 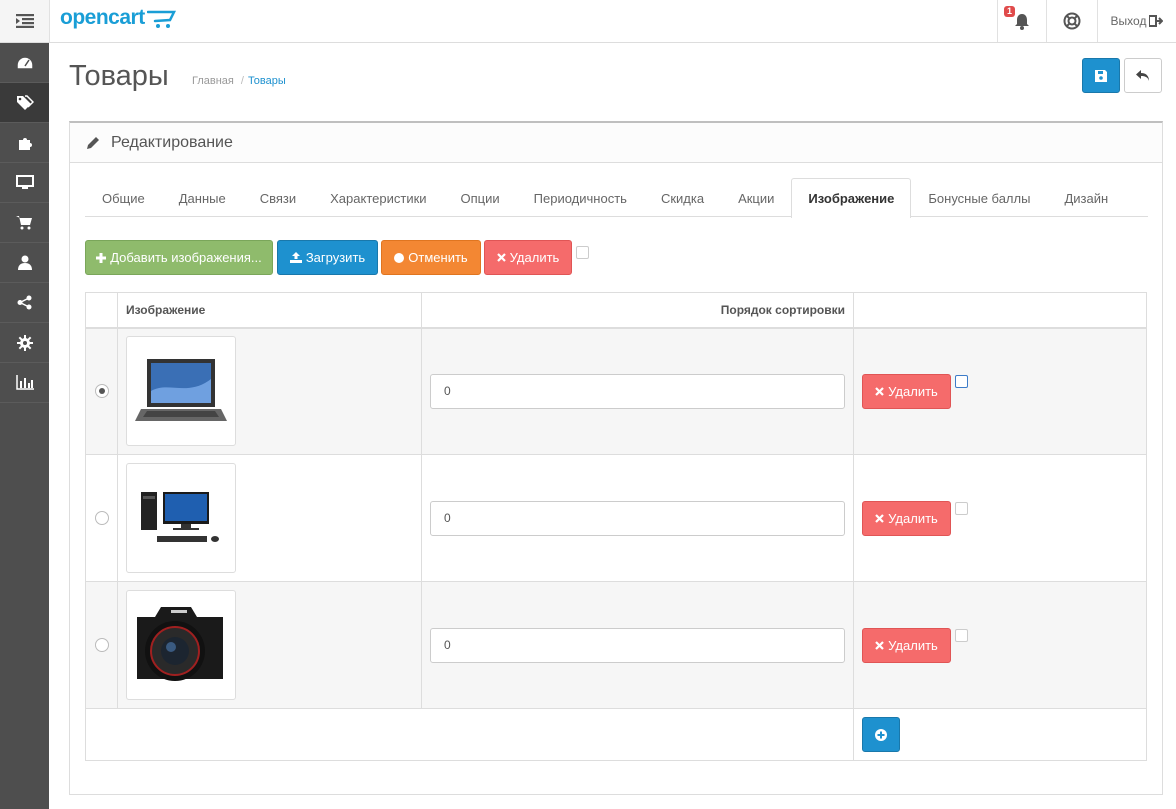 I want to click on dashboard-icon, so click(x=24, y=62).